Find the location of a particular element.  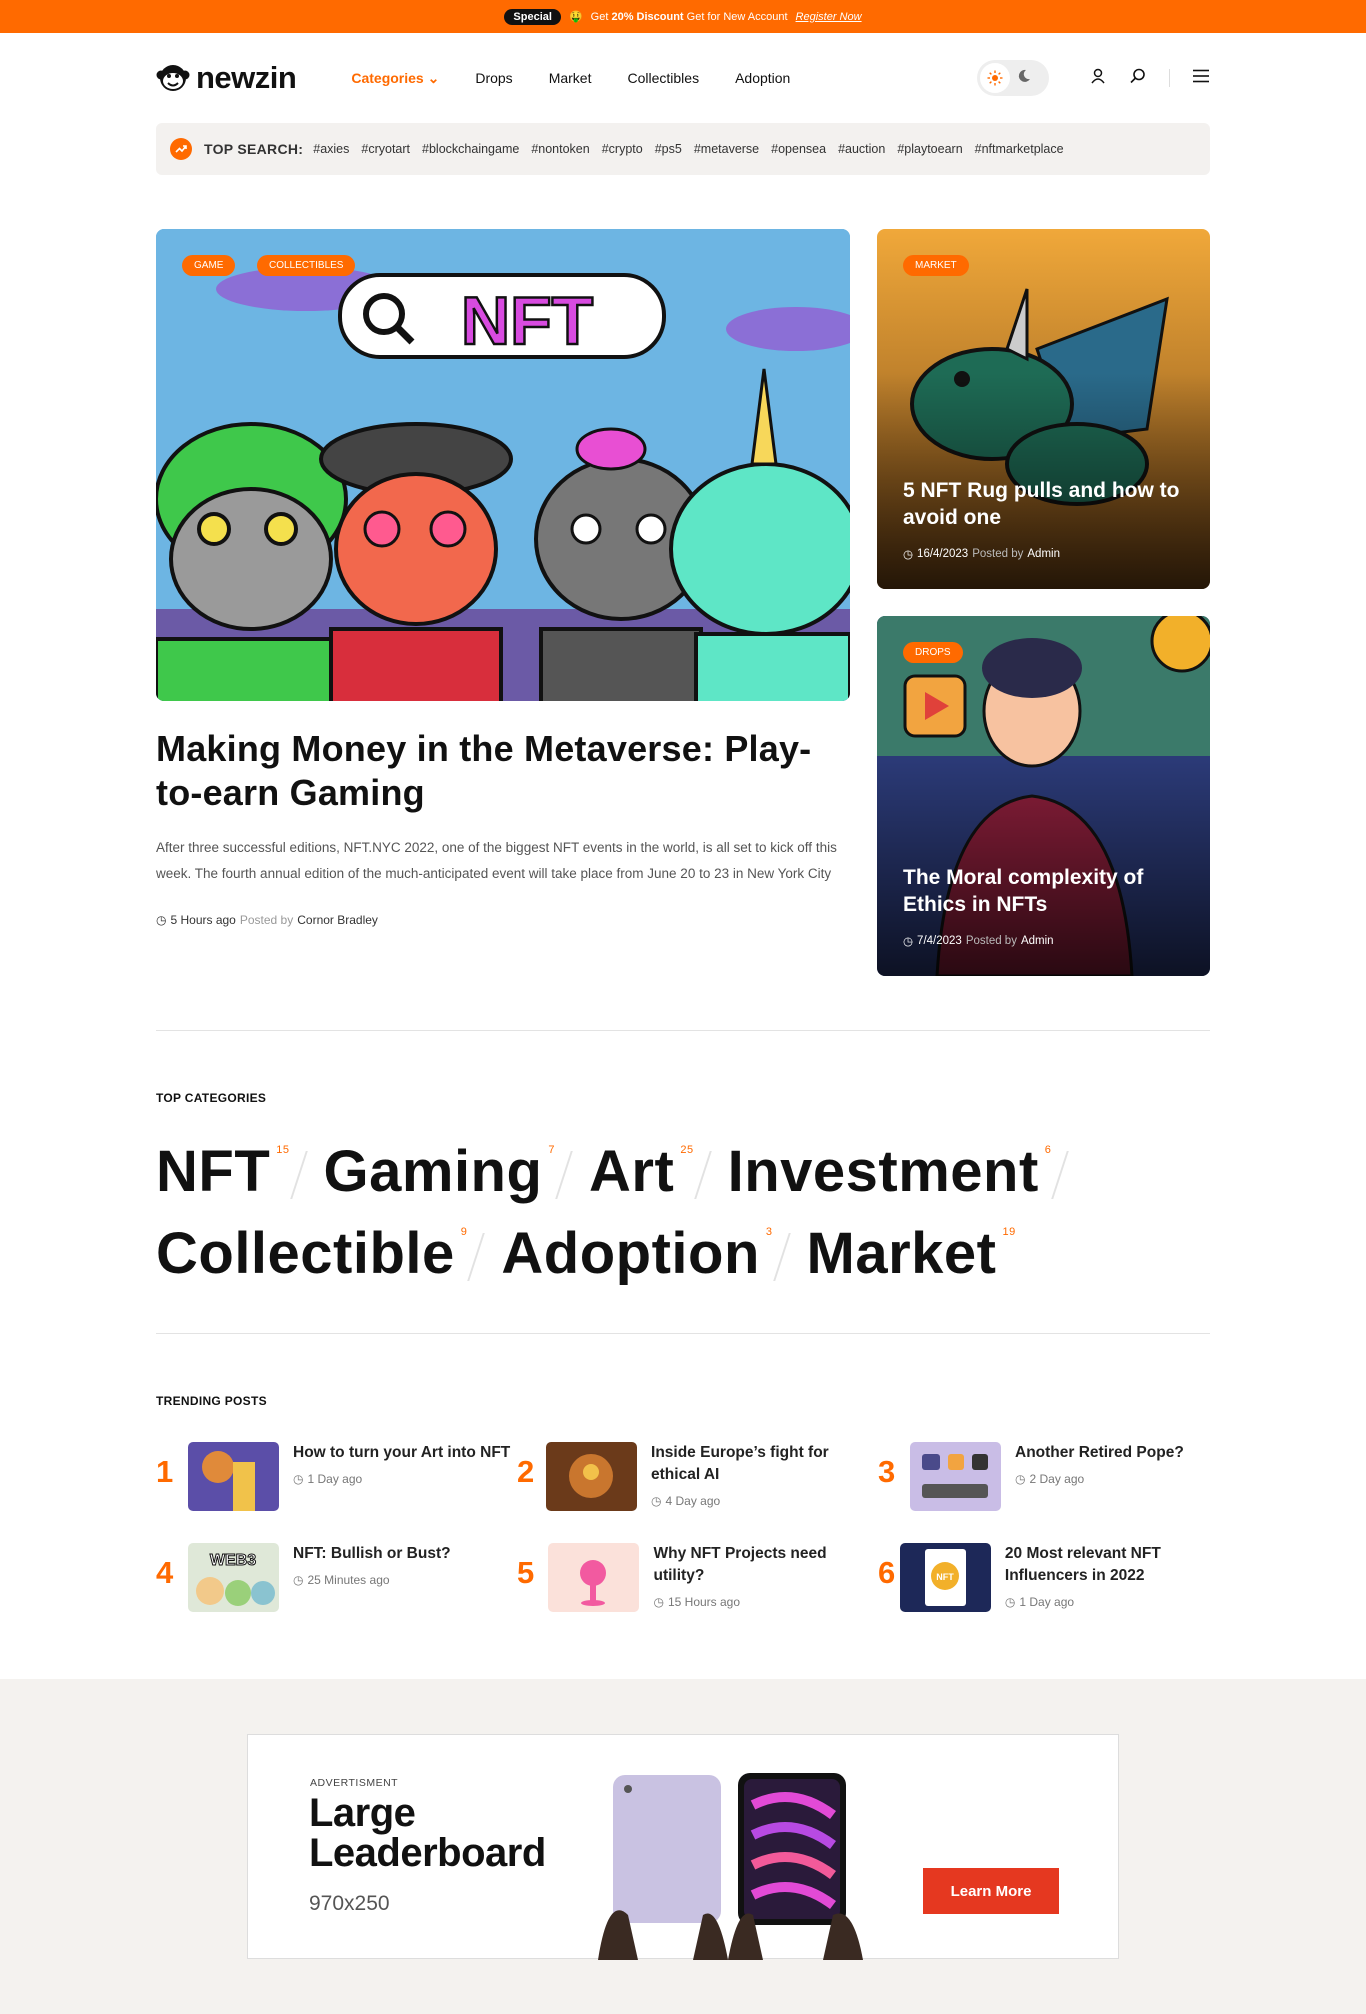

category-gaming: Gaming 7 is located at coordinates (457, 1172).